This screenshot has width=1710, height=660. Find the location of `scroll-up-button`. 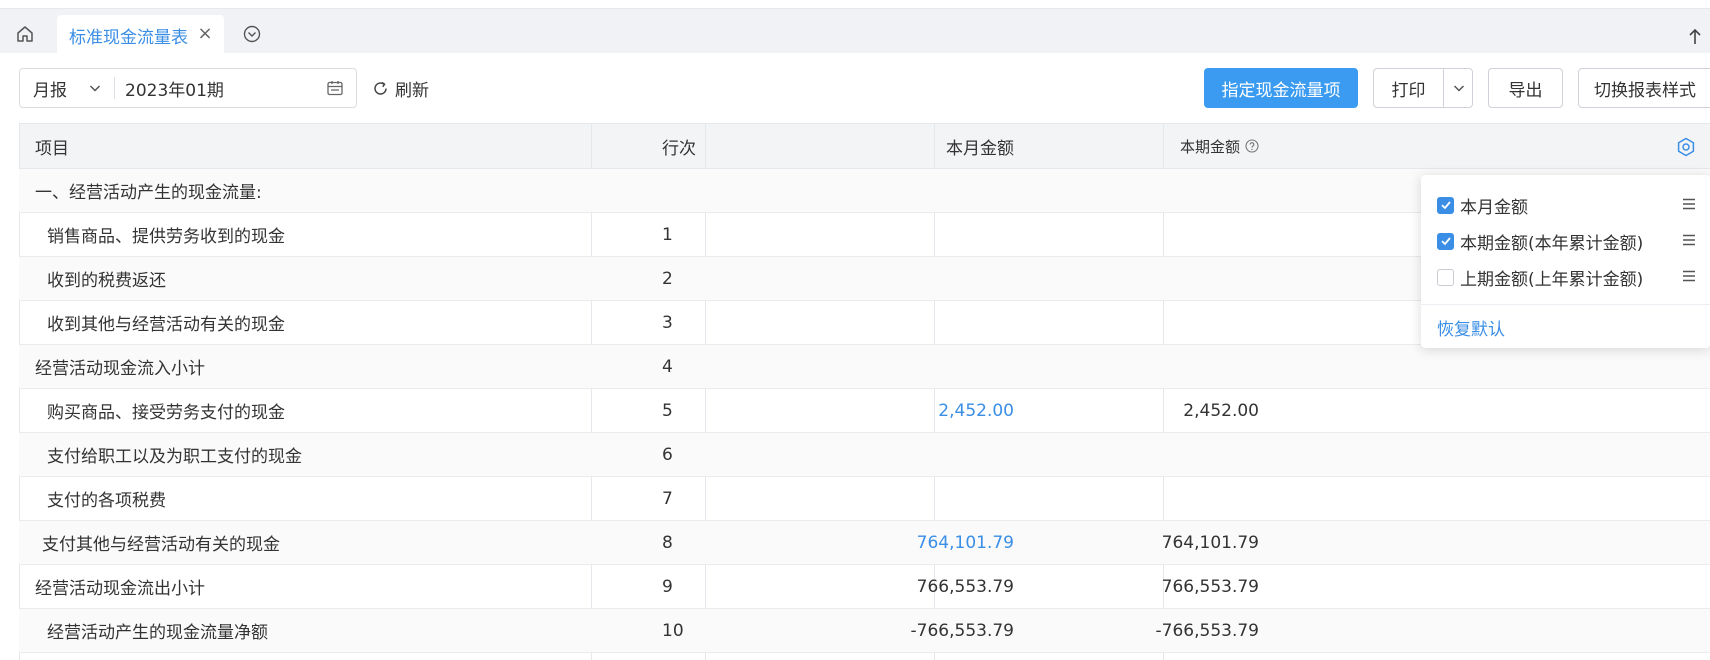

scroll-up-button is located at coordinates (1695, 37).